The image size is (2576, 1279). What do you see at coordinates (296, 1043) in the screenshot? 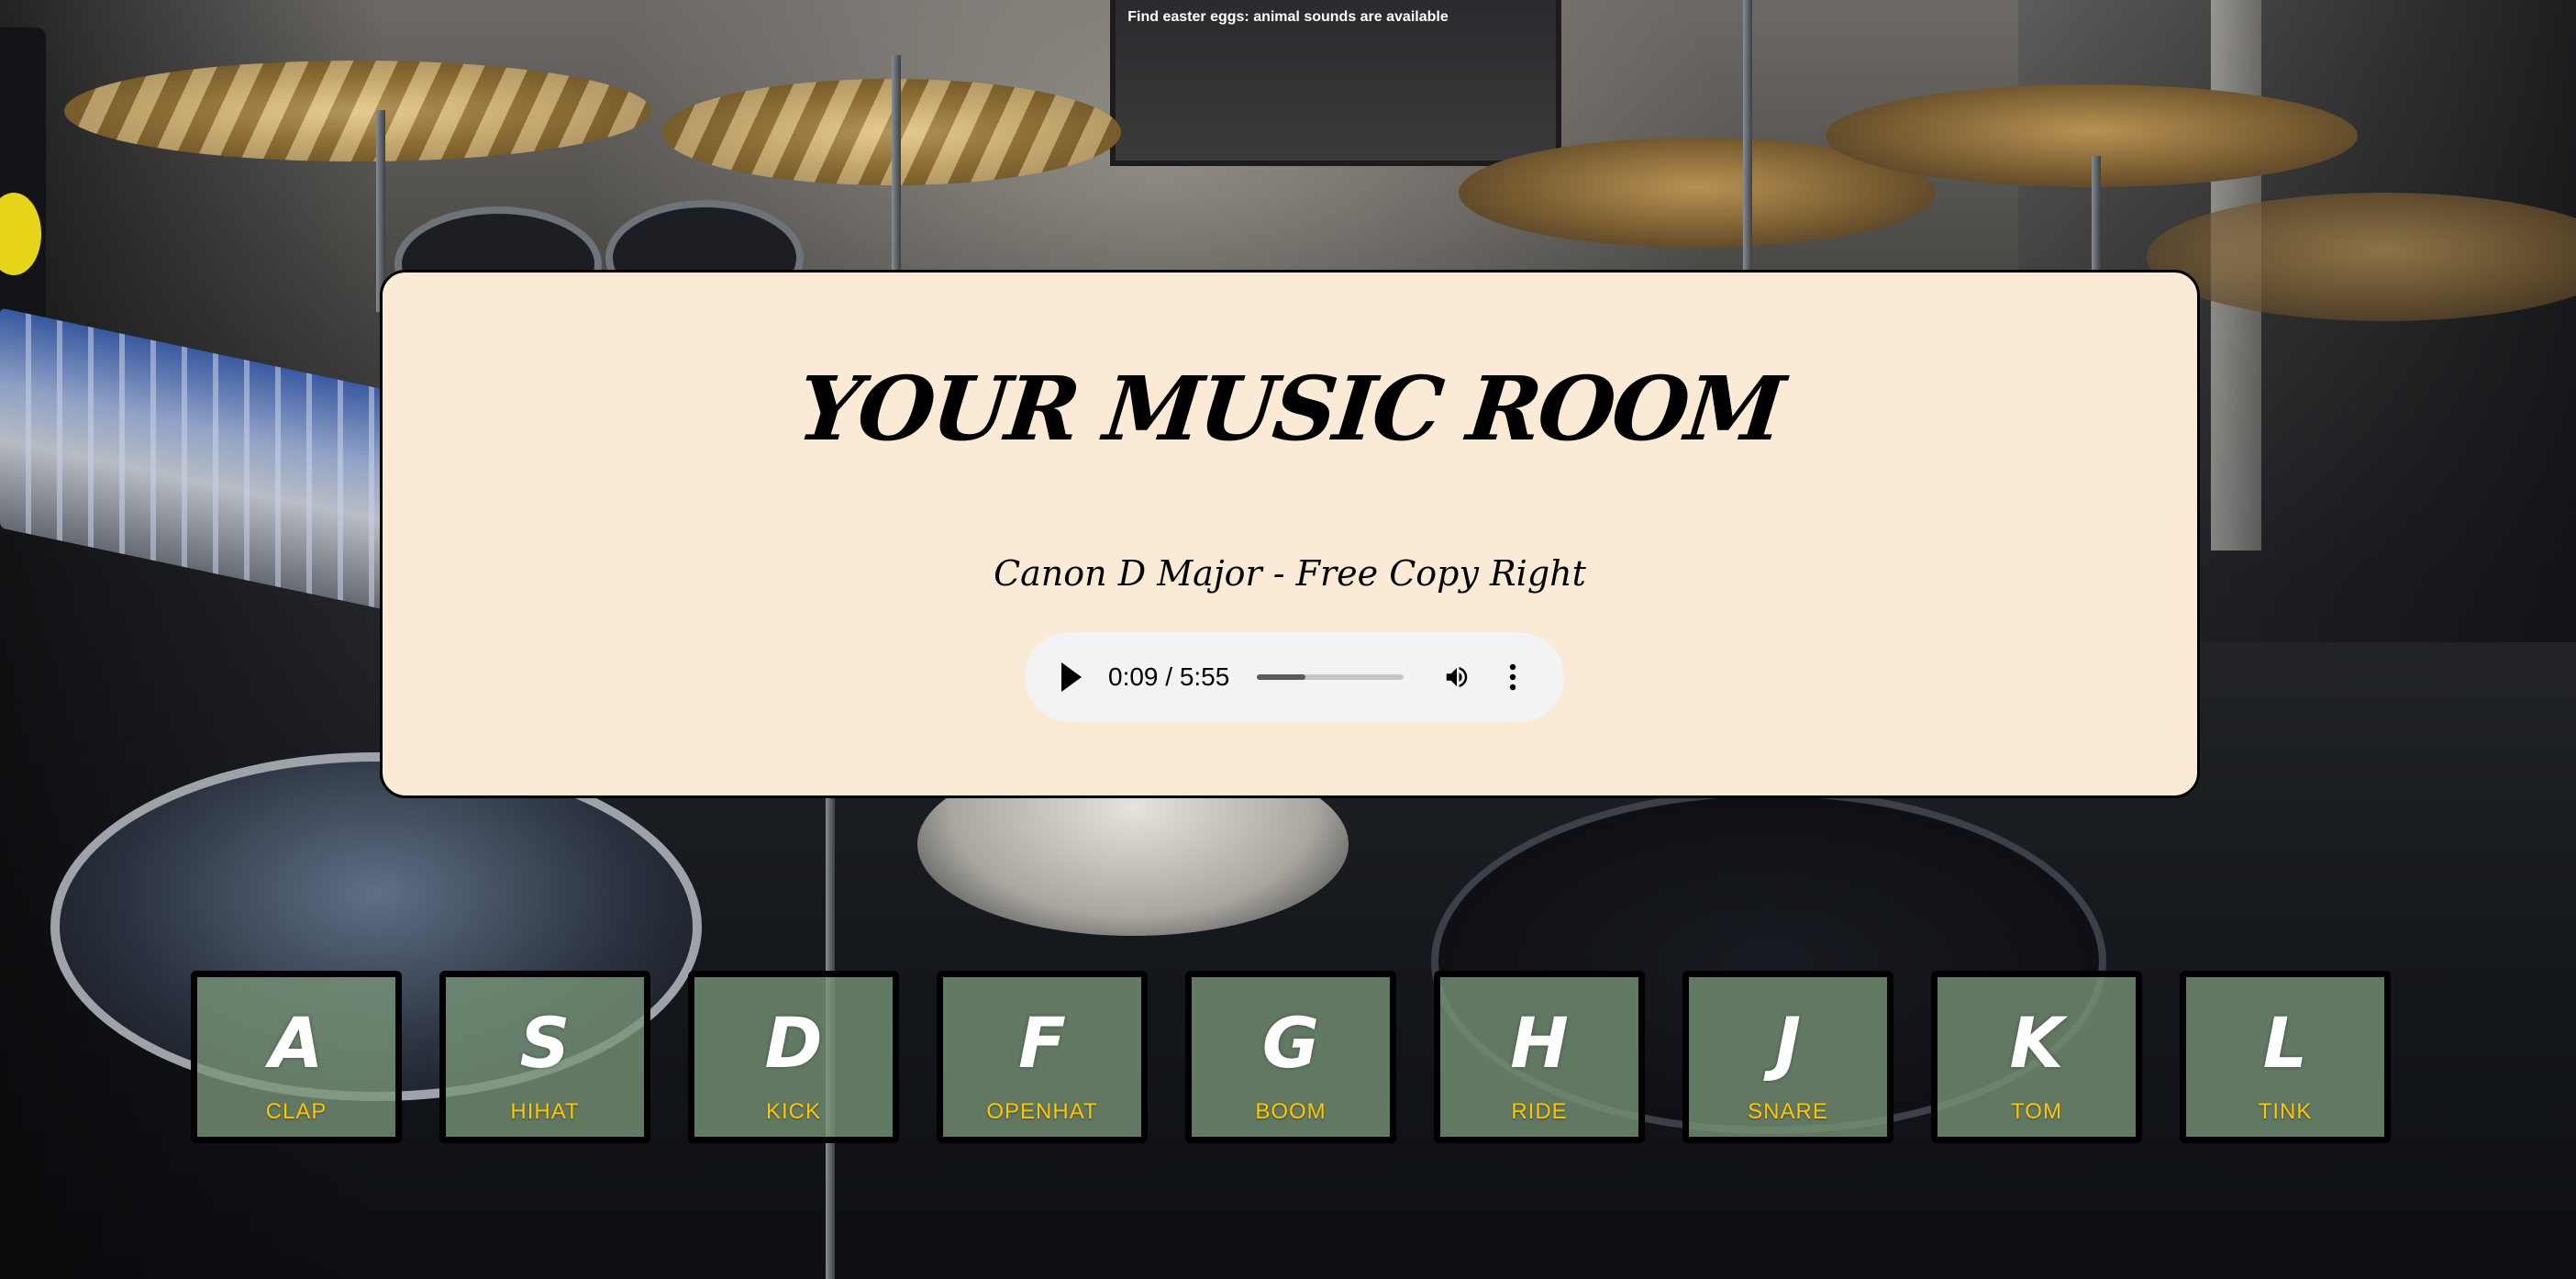
I see `key-letter: A` at bounding box center [296, 1043].